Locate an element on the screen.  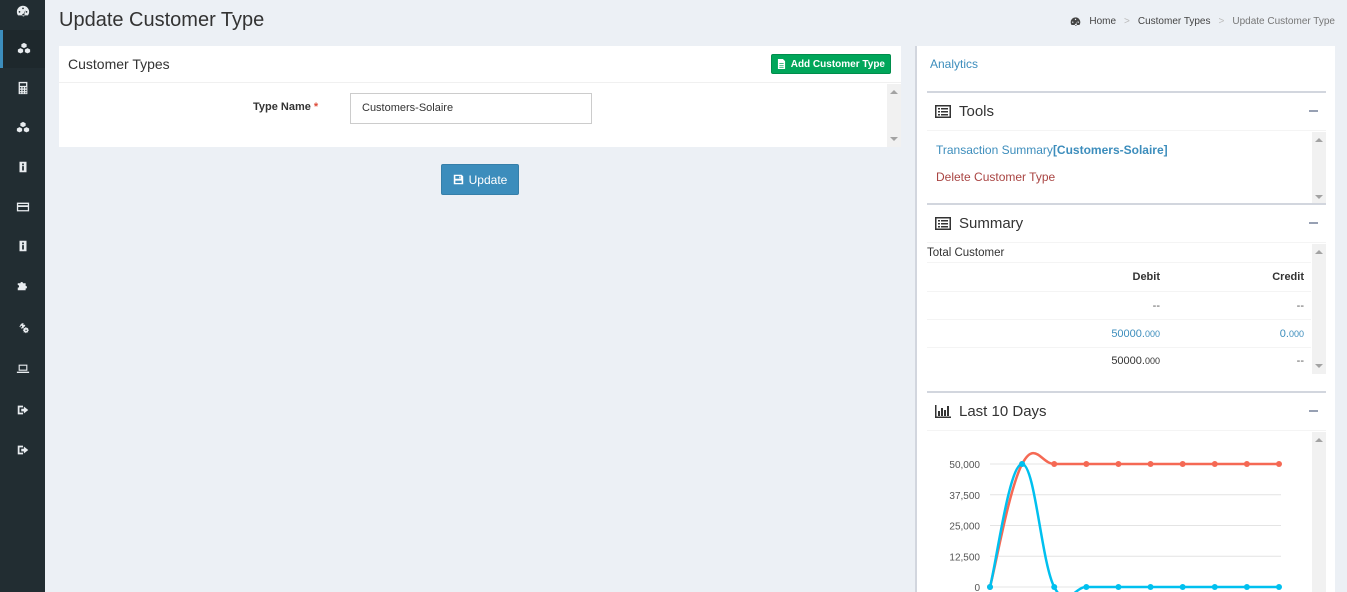
analytics-link: Analytics is located at coordinates (954, 64).